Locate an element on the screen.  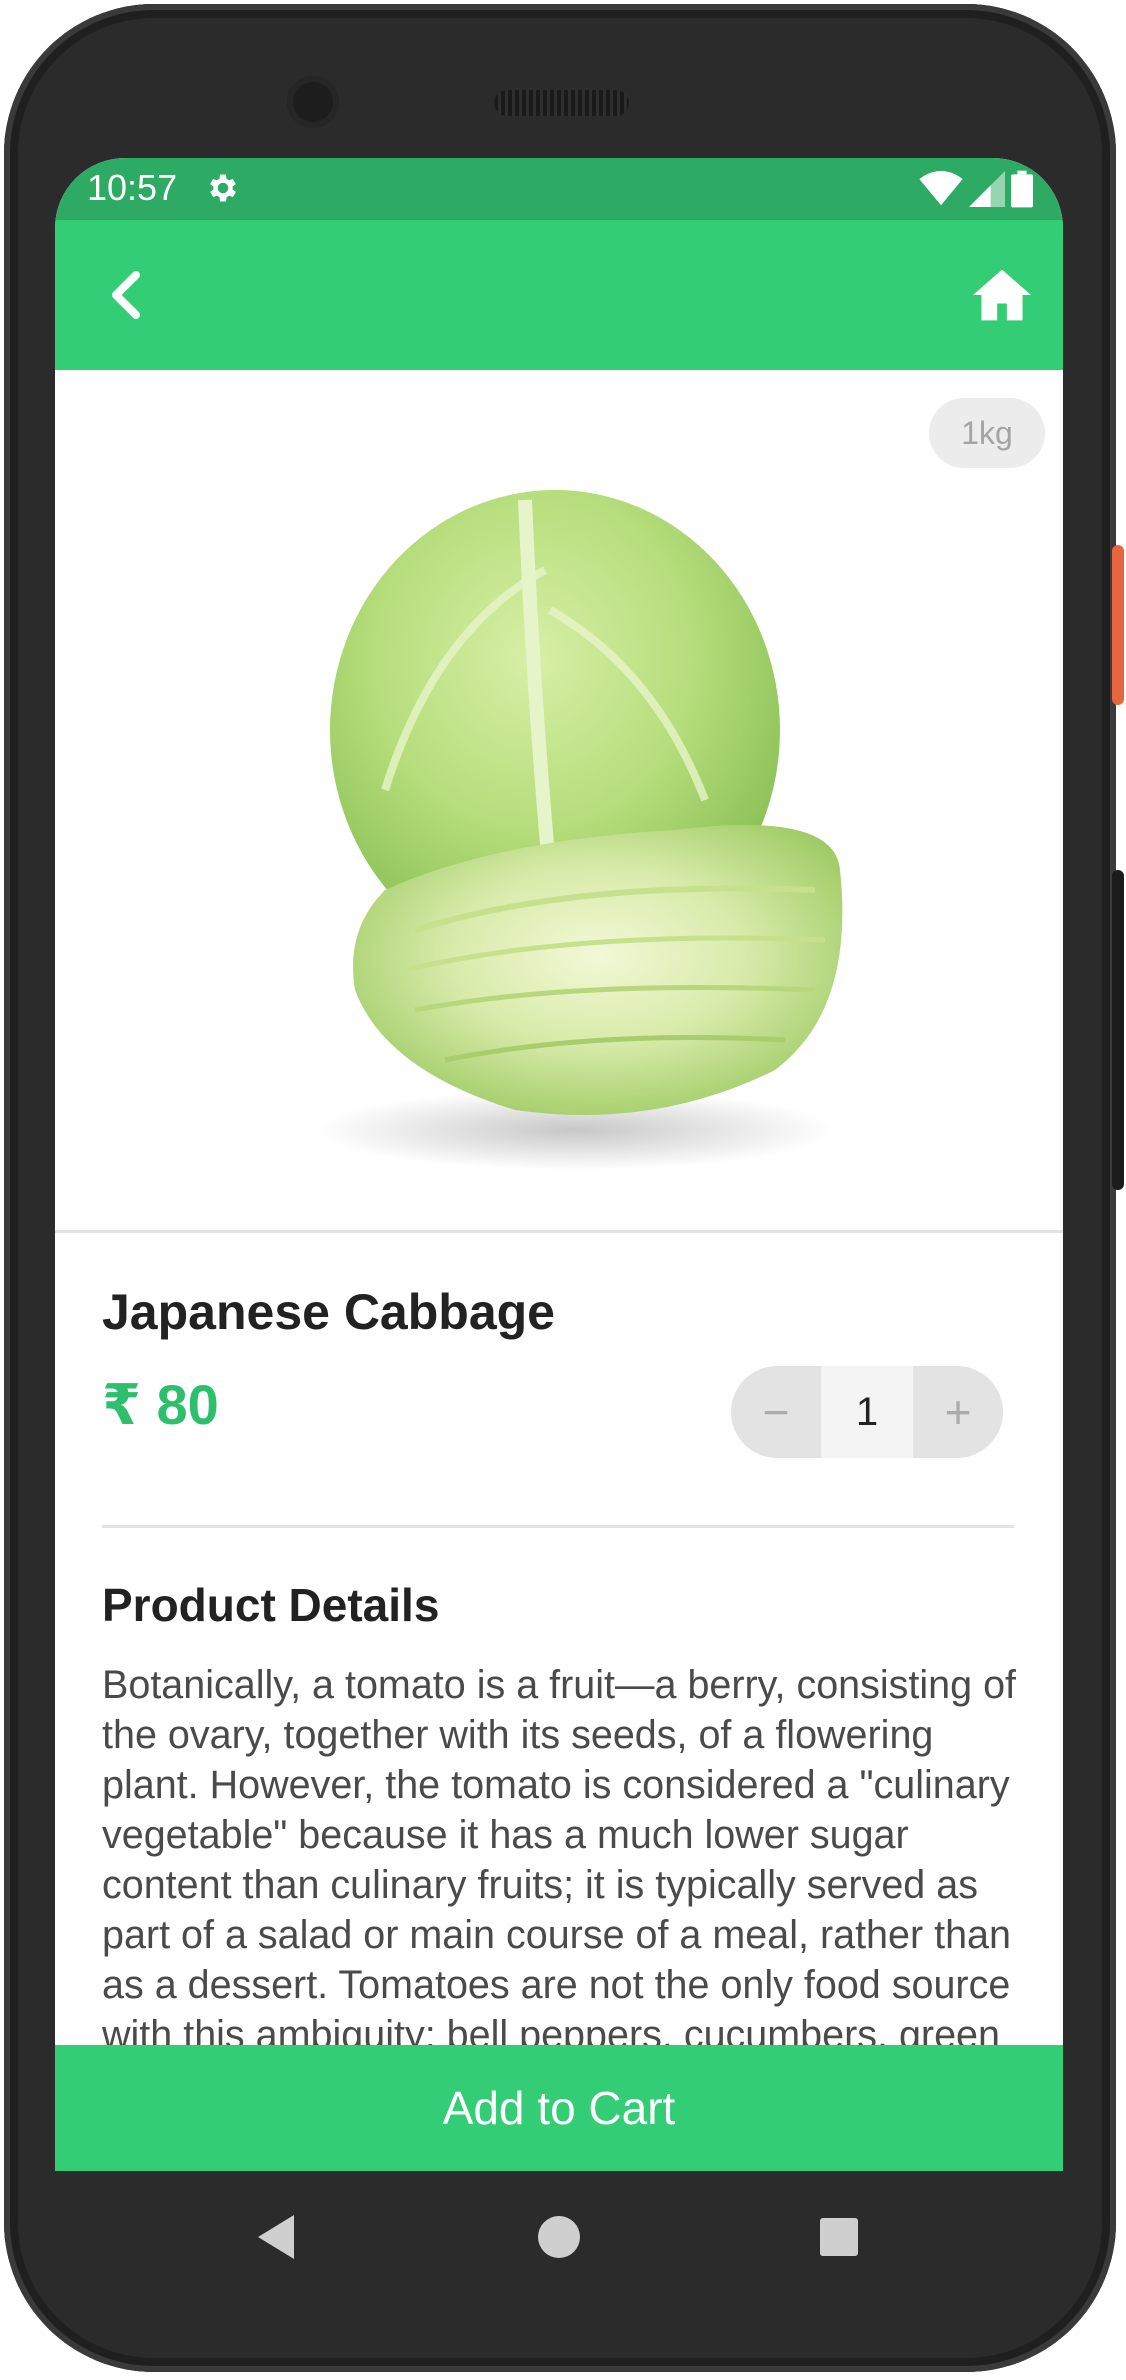
details-heading: Product Details is located at coordinates (271, 1605).